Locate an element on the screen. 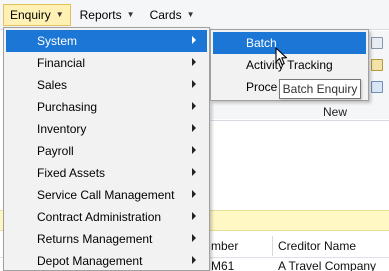  menu-item-label: System is located at coordinates (57, 41).